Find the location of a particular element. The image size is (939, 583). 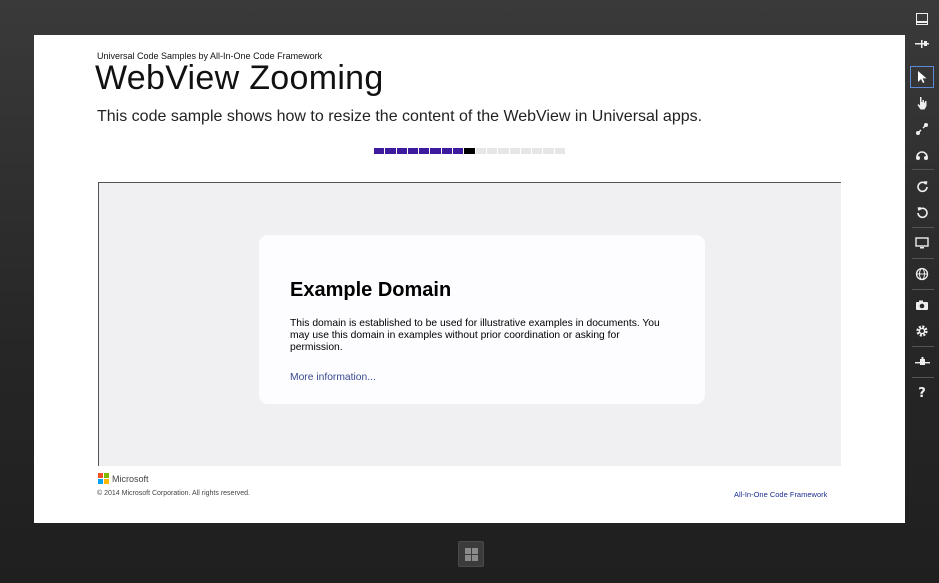

windows-start-button is located at coordinates (471, 554).